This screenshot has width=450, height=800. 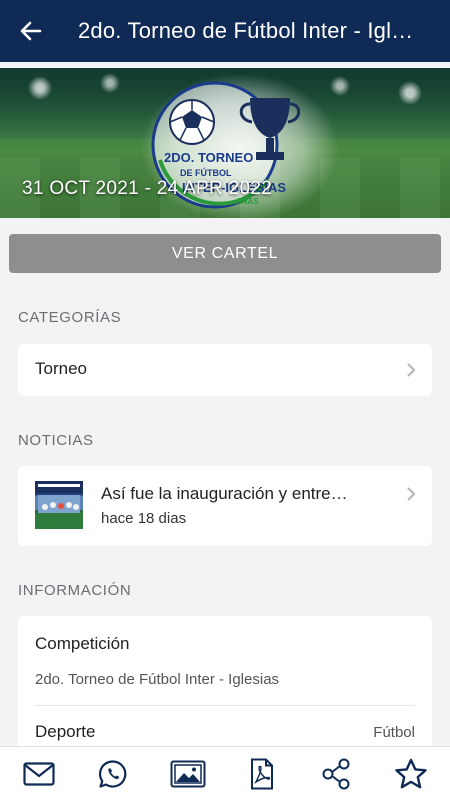 I want to click on category-item-torneo: Torneo, so click(x=225, y=370).